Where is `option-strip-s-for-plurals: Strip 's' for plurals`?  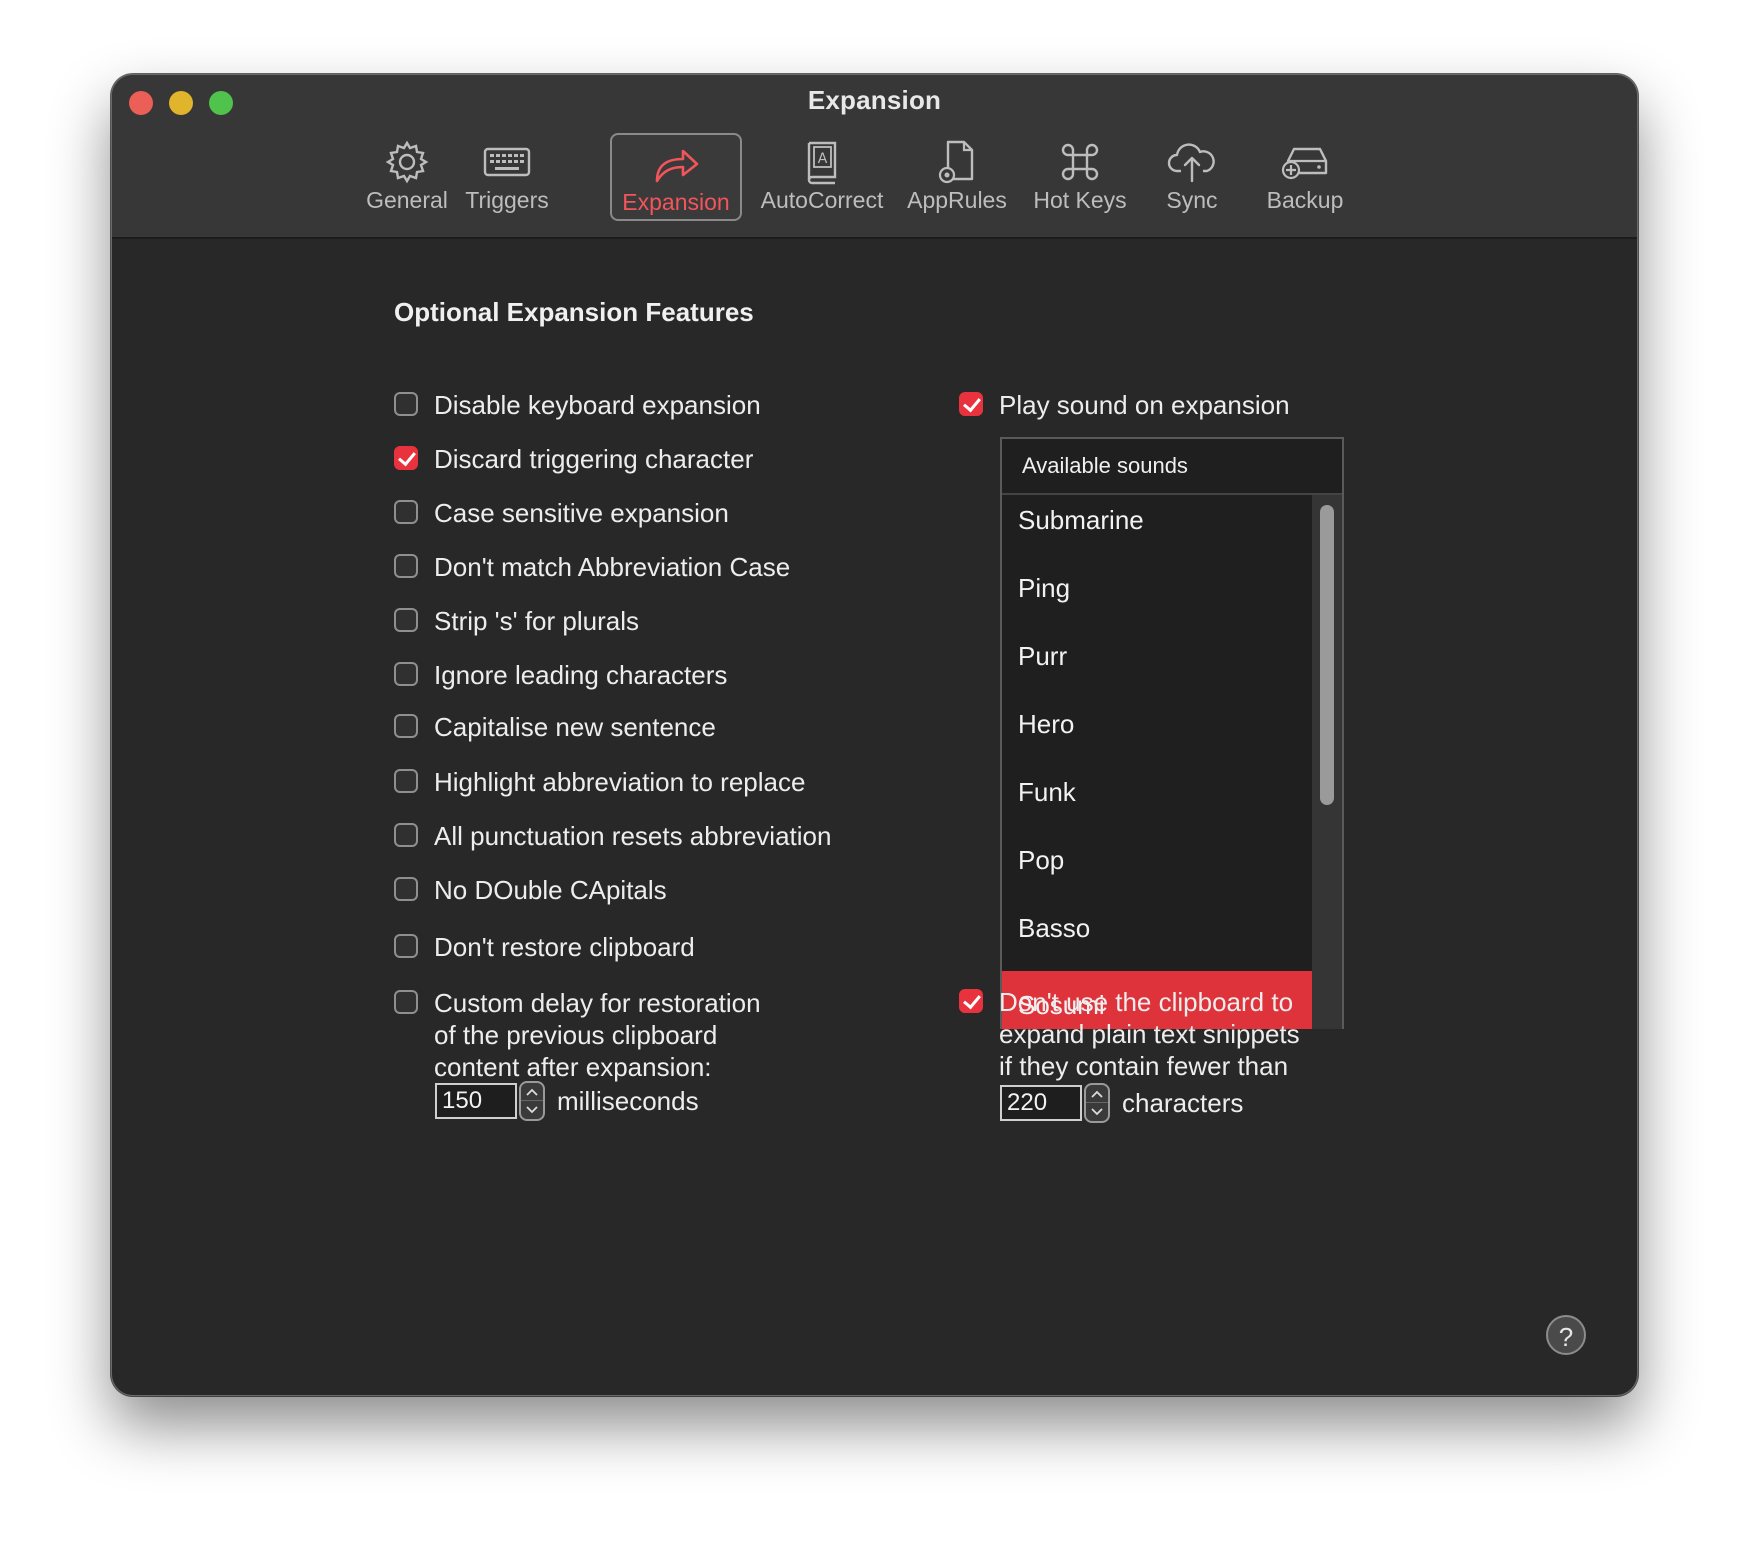 option-strip-s-for-plurals: Strip 's' for plurals is located at coordinates (516, 621).